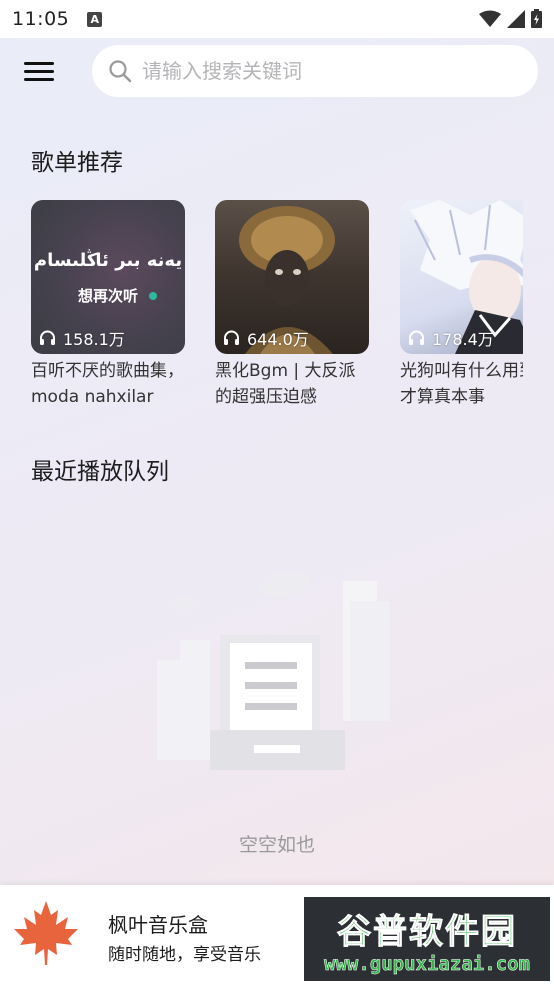  I want to click on play-count-value: 178.4万, so click(463, 339).